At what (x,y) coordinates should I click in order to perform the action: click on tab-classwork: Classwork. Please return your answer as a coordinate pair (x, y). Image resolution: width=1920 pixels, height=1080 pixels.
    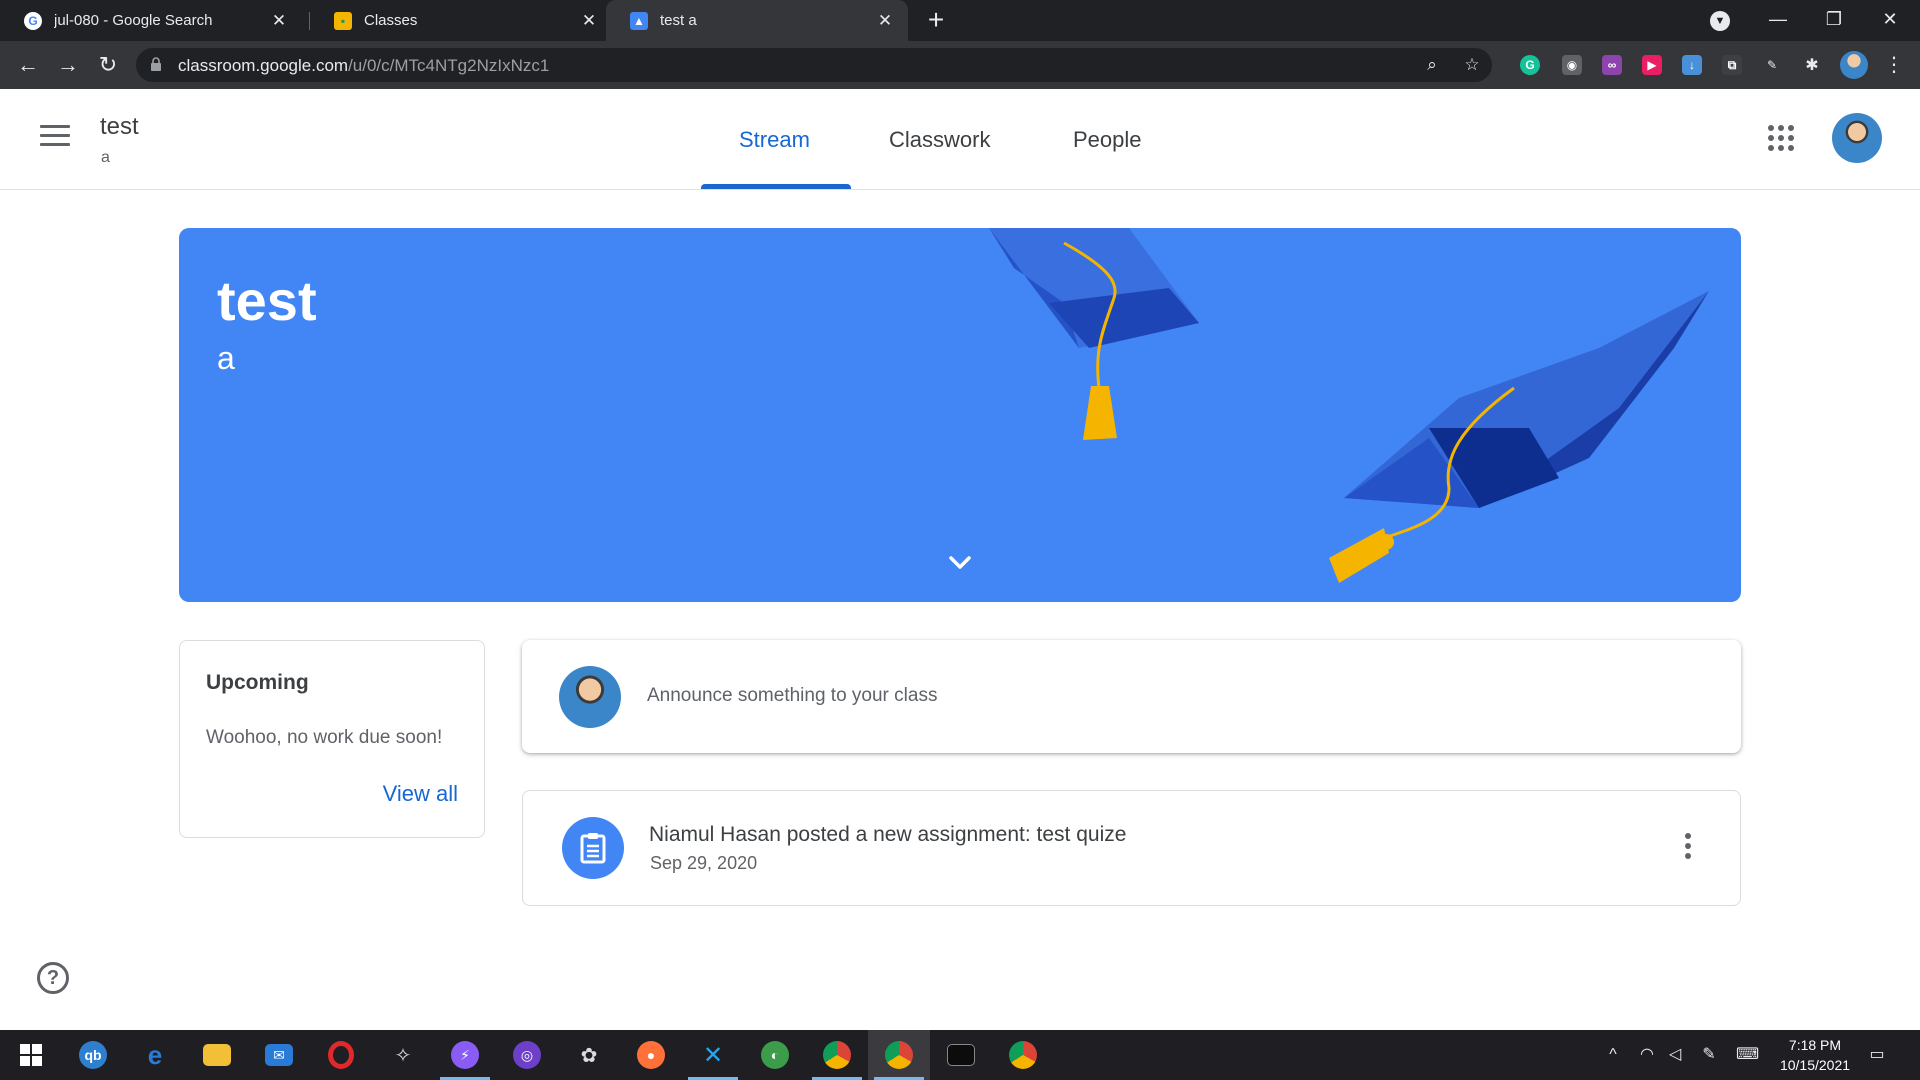
    Looking at the image, I should click on (939, 140).